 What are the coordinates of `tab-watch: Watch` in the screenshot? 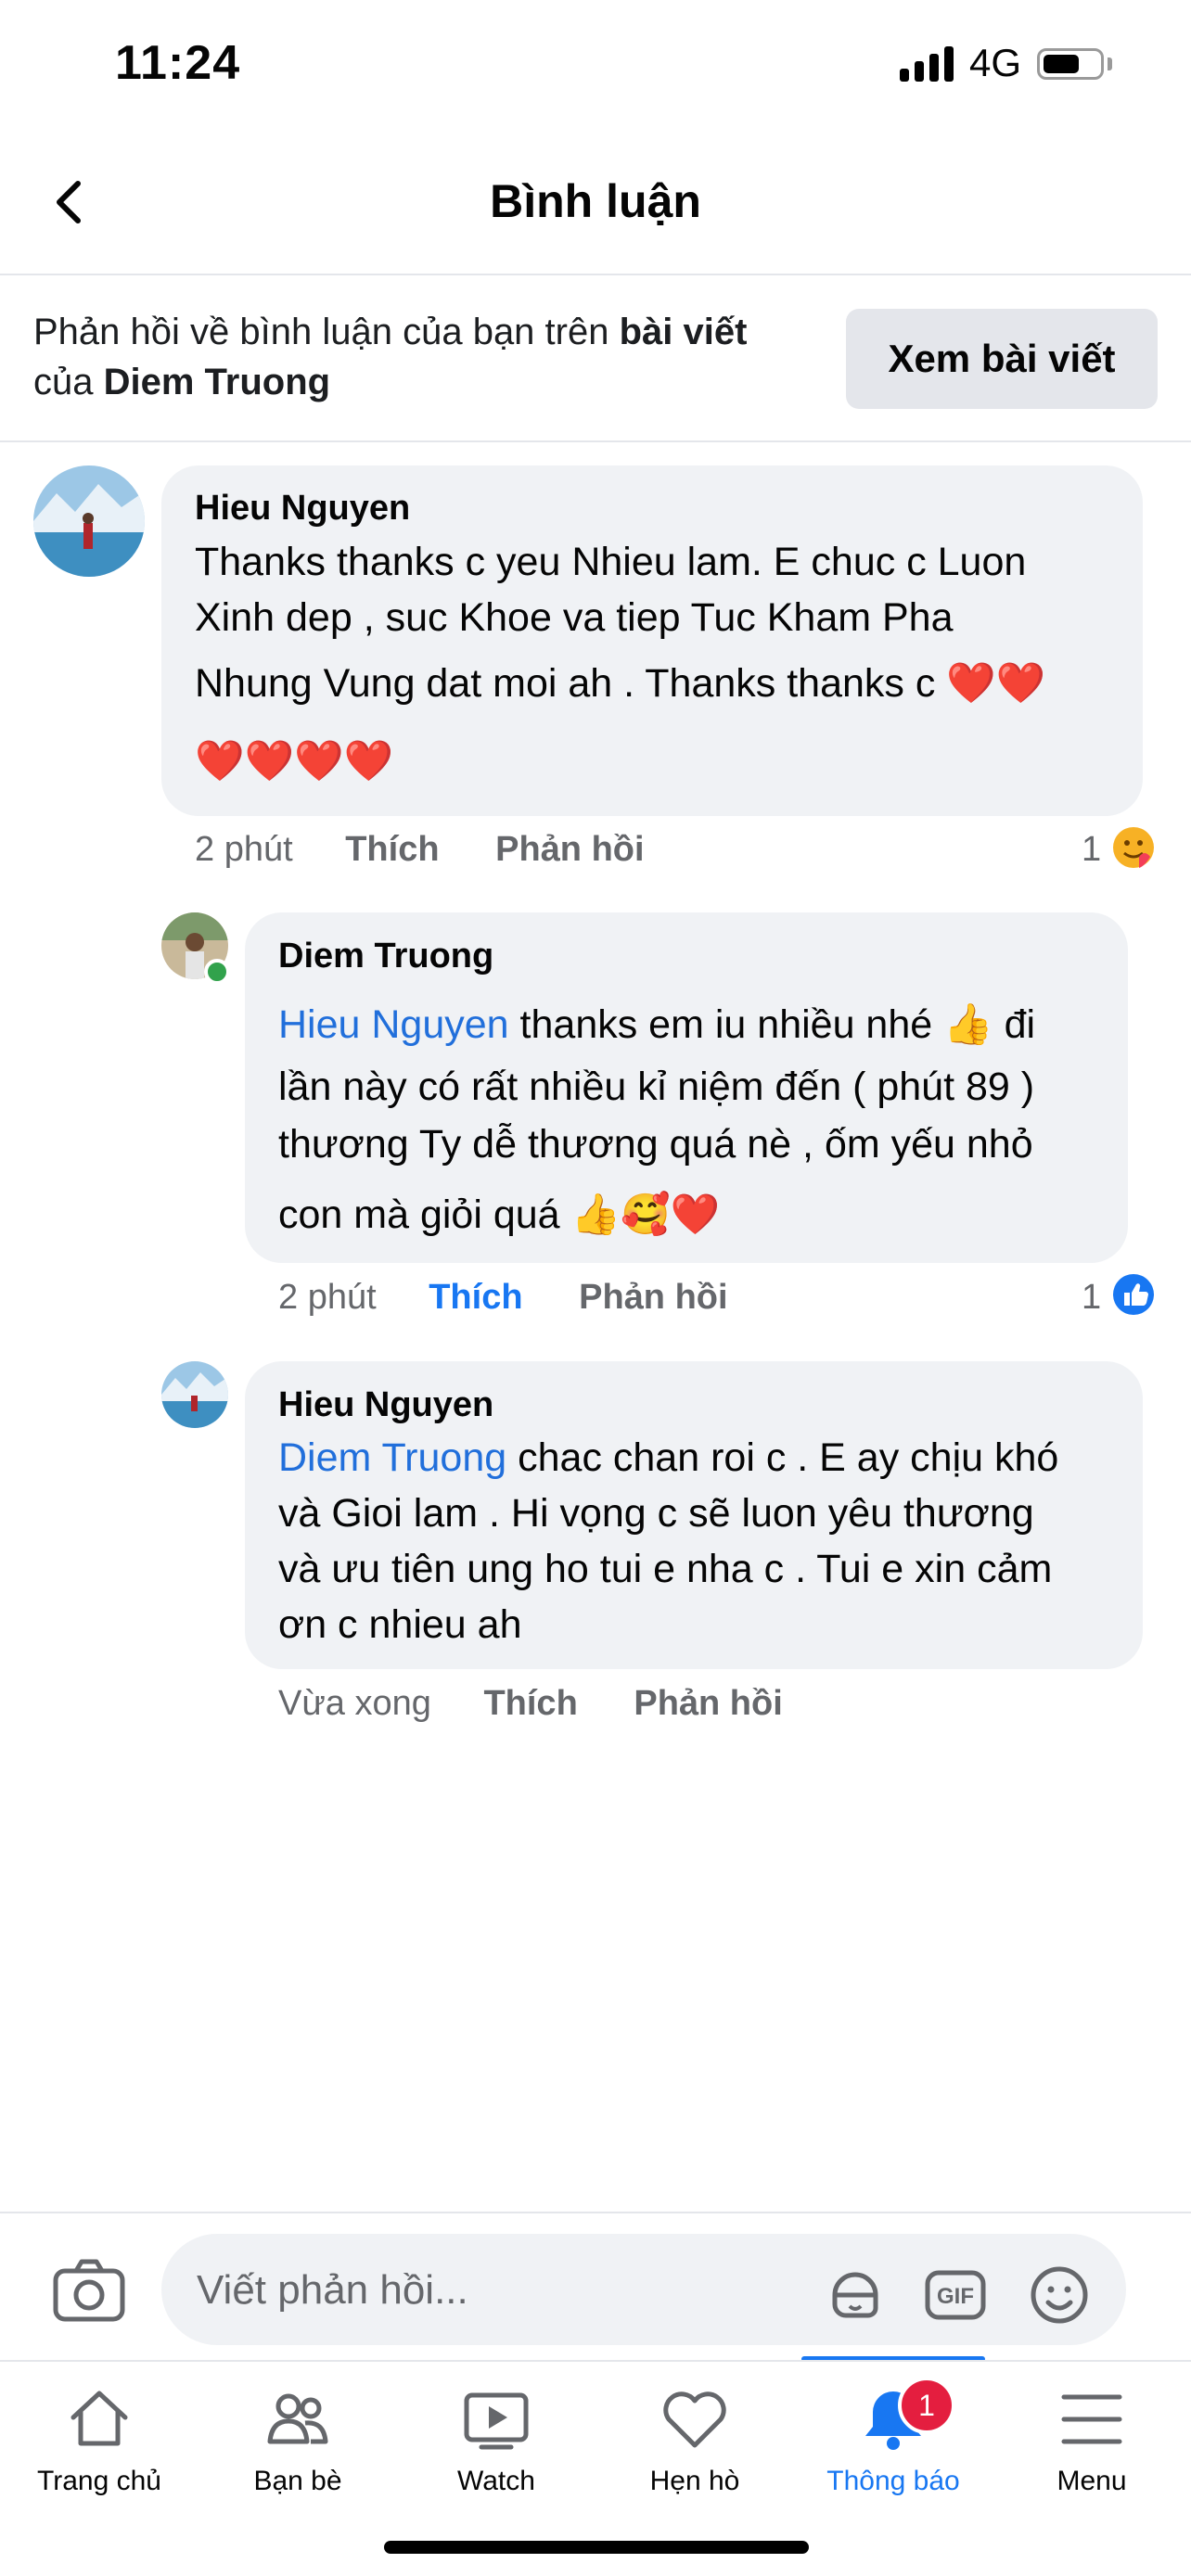 It's located at (497, 2436).